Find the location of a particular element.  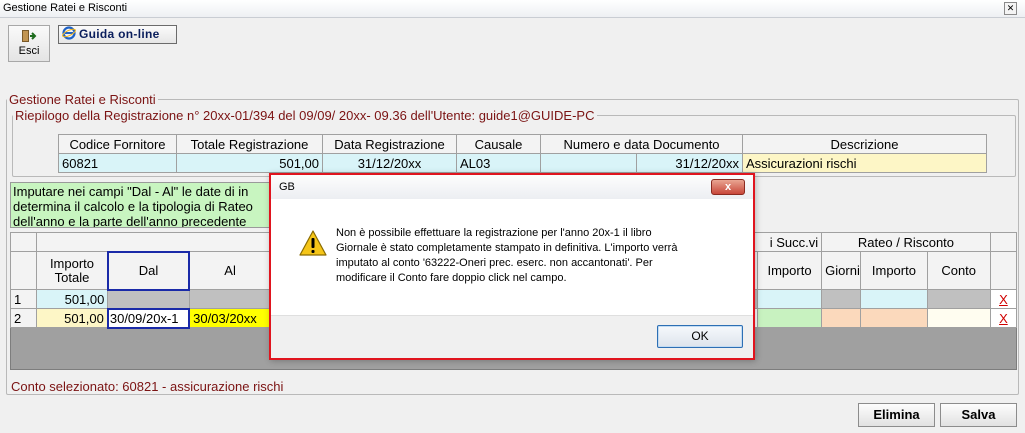

cell-codice-fornitore: 60821 is located at coordinates (117, 163).